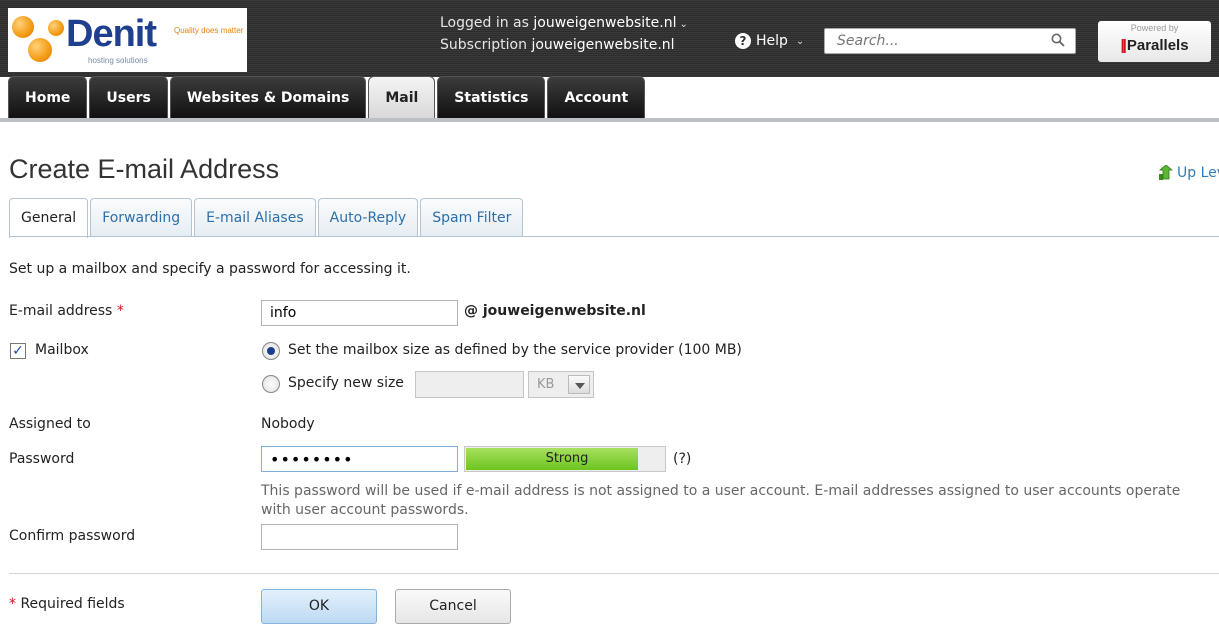 The height and width of the screenshot is (636, 1219). What do you see at coordinates (42, 459) in the screenshot?
I see `password-label: Password` at bounding box center [42, 459].